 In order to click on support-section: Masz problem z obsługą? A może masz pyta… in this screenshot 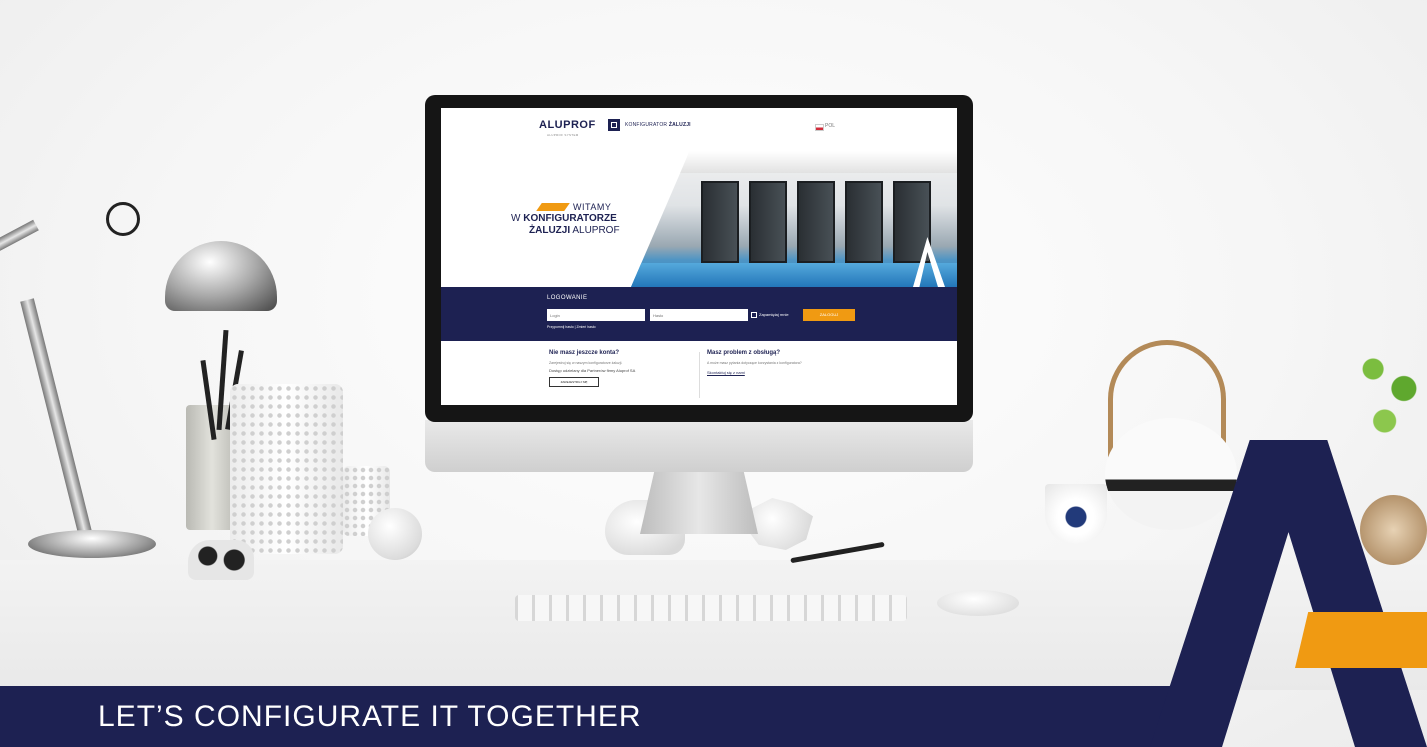, I will do `click(787, 362)`.